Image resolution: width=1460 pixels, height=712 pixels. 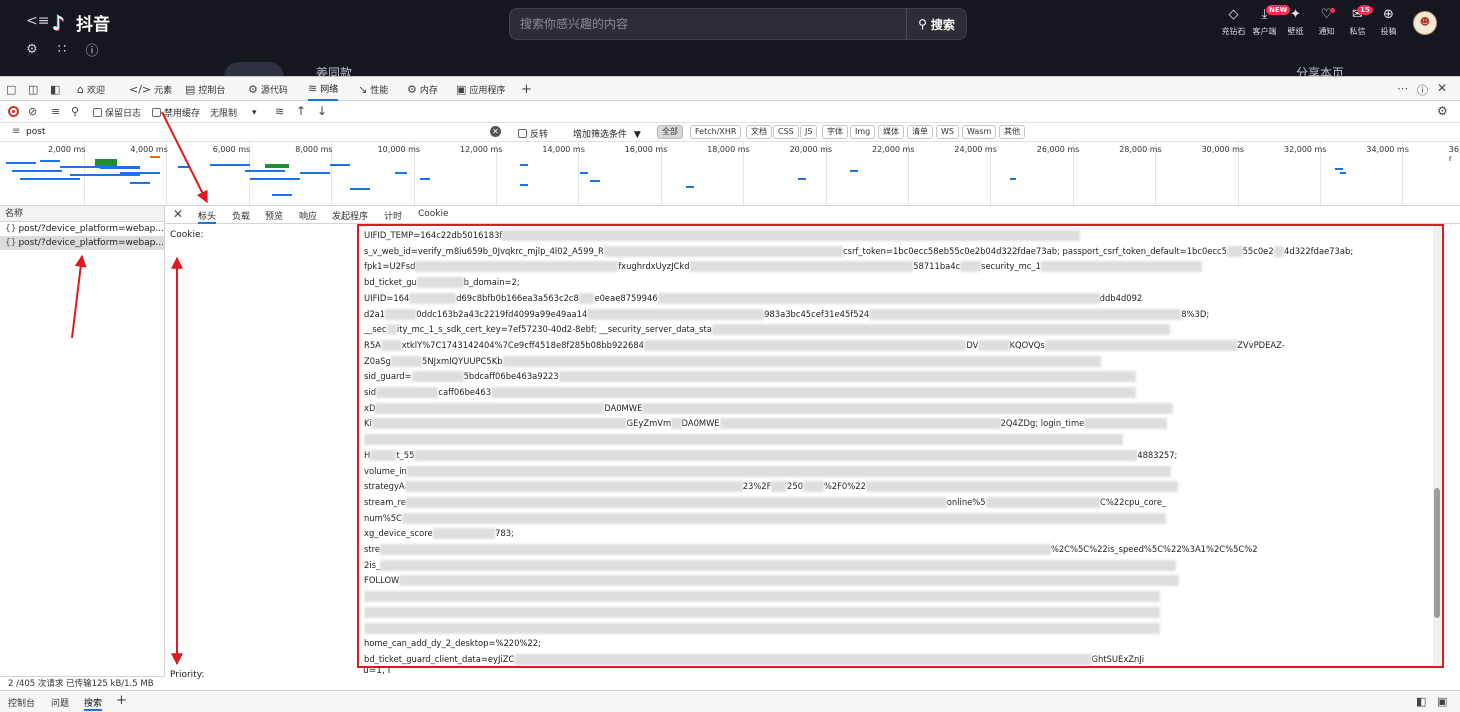 I want to click on wifi-settings-icon: ≋, so click(x=279, y=111).